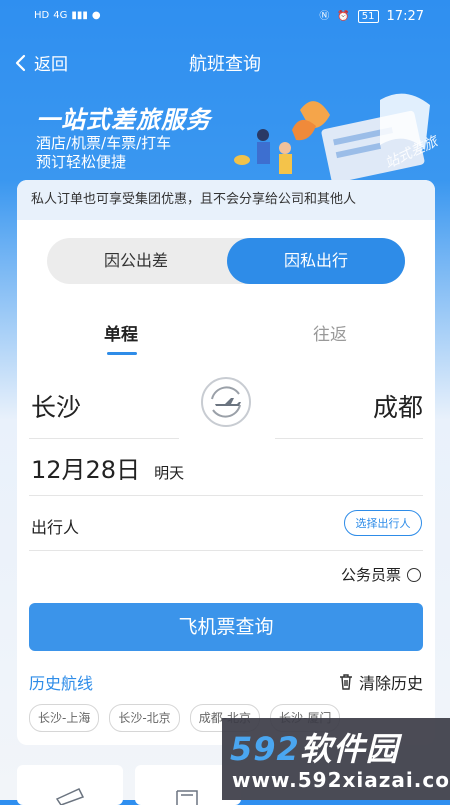 Image resolution: width=450 pixels, height=805 pixels. Describe the element at coordinates (405, 16) in the screenshot. I see `clock: 17:27` at that location.